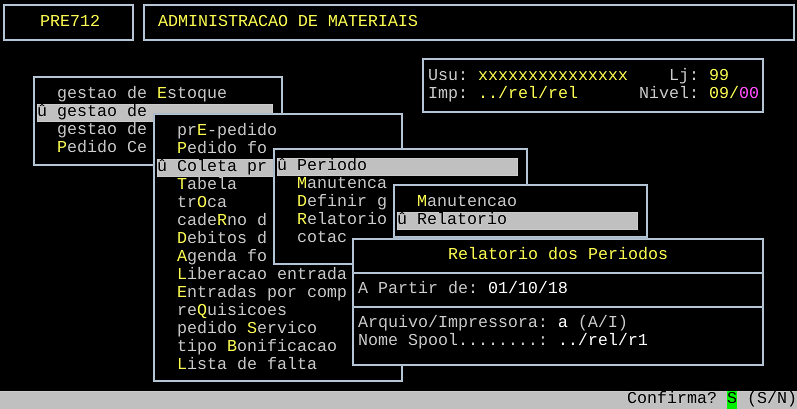 The width and height of the screenshot is (797, 409). Describe the element at coordinates (558, 256) in the screenshot. I see `dialog-title: Relatorio dos Periodos` at that location.